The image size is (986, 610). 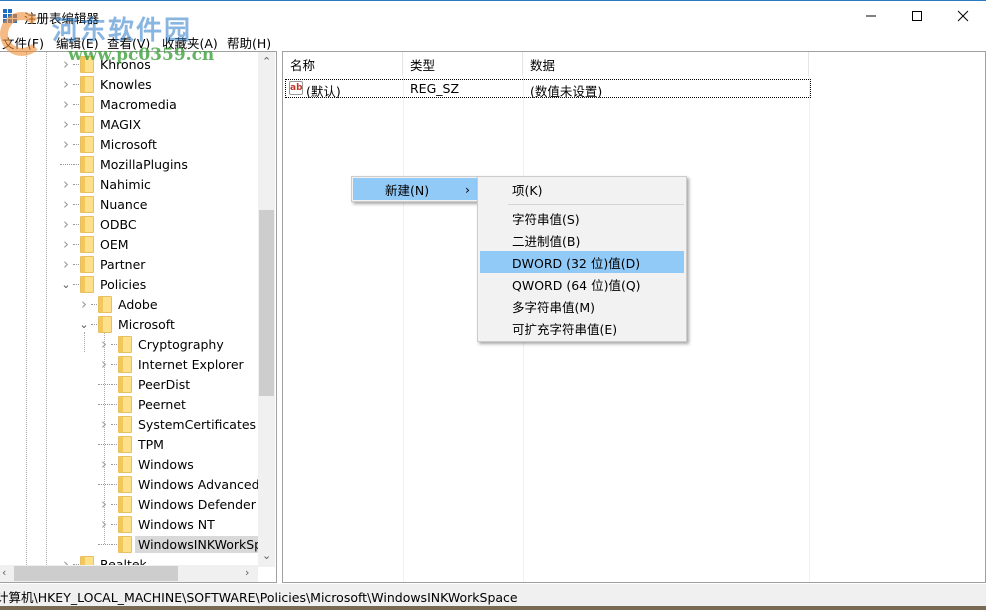 What do you see at coordinates (146, 464) in the screenshot?
I see `tree-item: › Windows` at bounding box center [146, 464].